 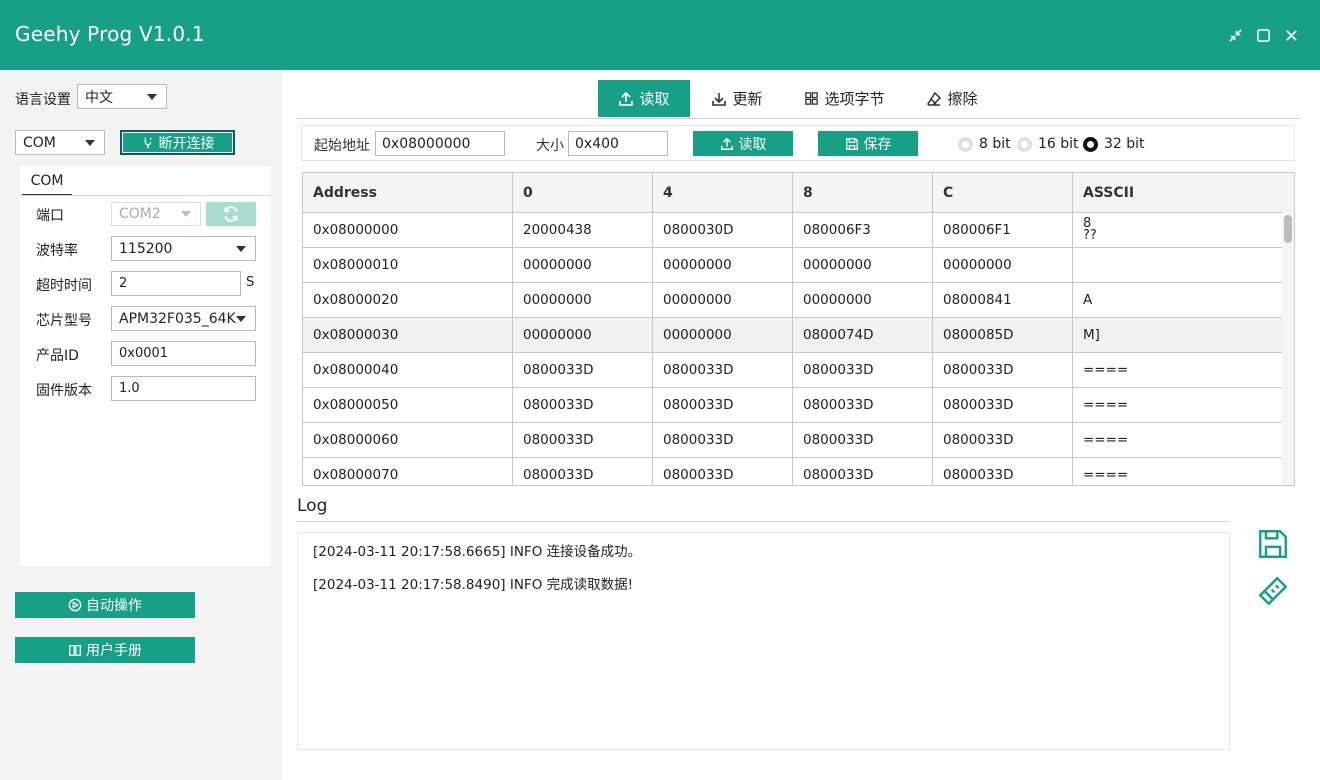 I want to click on table-header: Address 0 4 8 C ASSCII, so click(x=793, y=193).